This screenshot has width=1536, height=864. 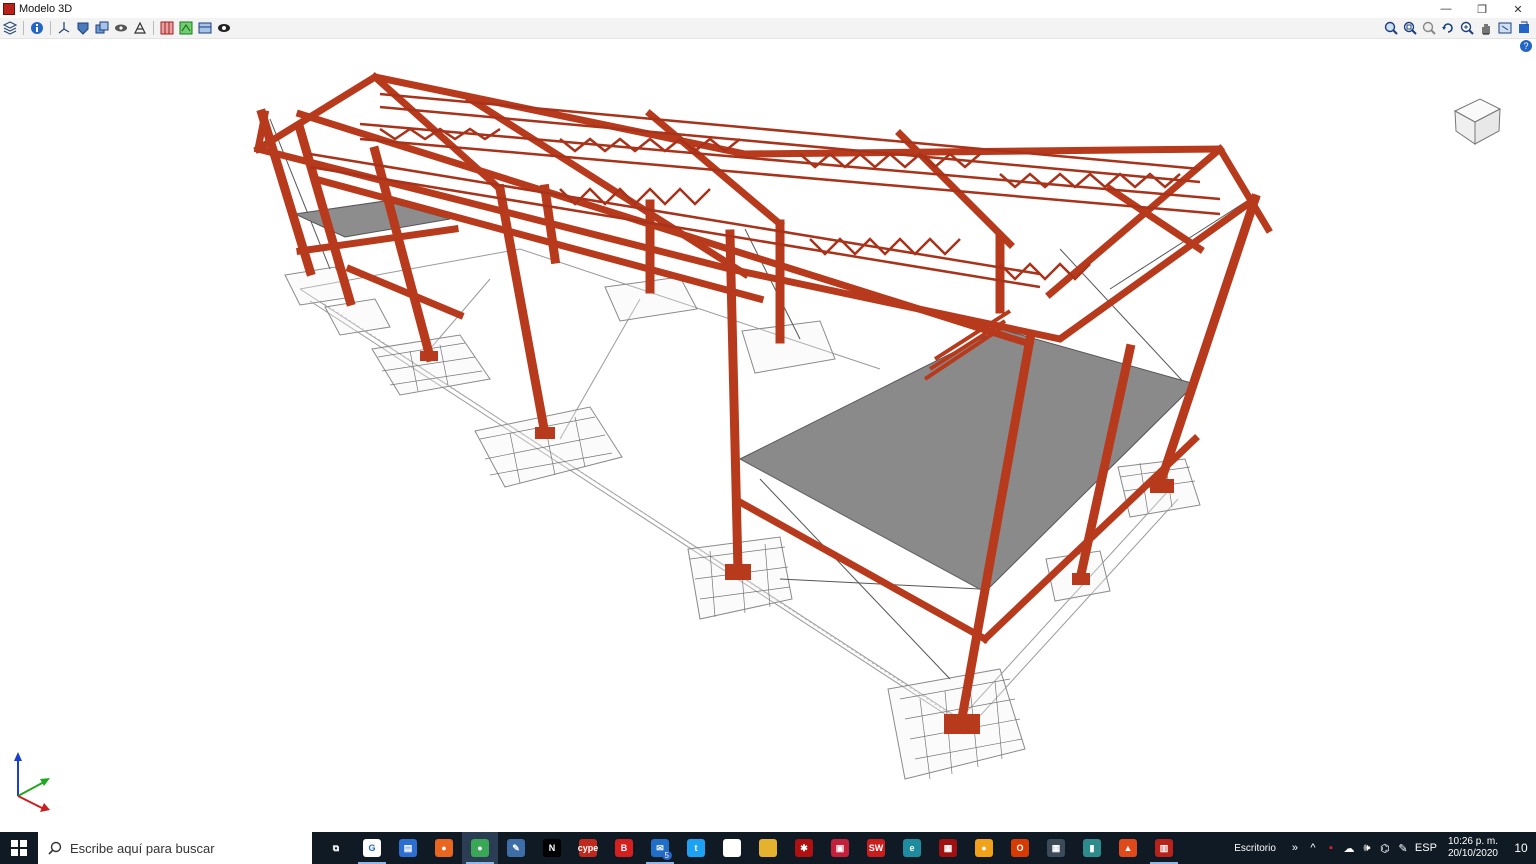 I want to click on taskbar-app-chat: ●, so click(x=984, y=848).